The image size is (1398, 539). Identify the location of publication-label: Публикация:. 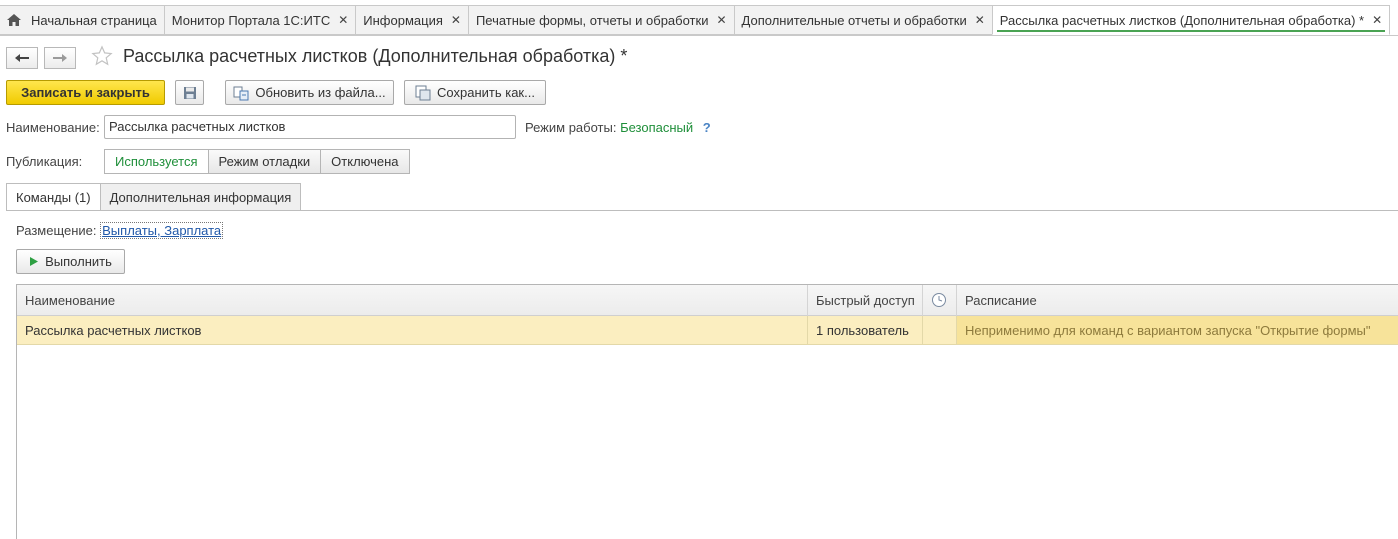
(44, 161).